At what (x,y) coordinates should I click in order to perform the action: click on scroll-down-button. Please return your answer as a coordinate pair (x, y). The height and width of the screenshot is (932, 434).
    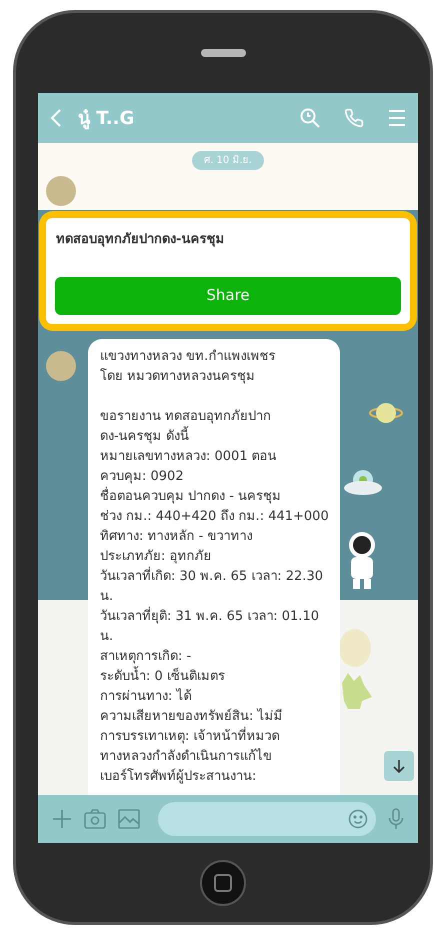
    Looking at the image, I should click on (399, 766).